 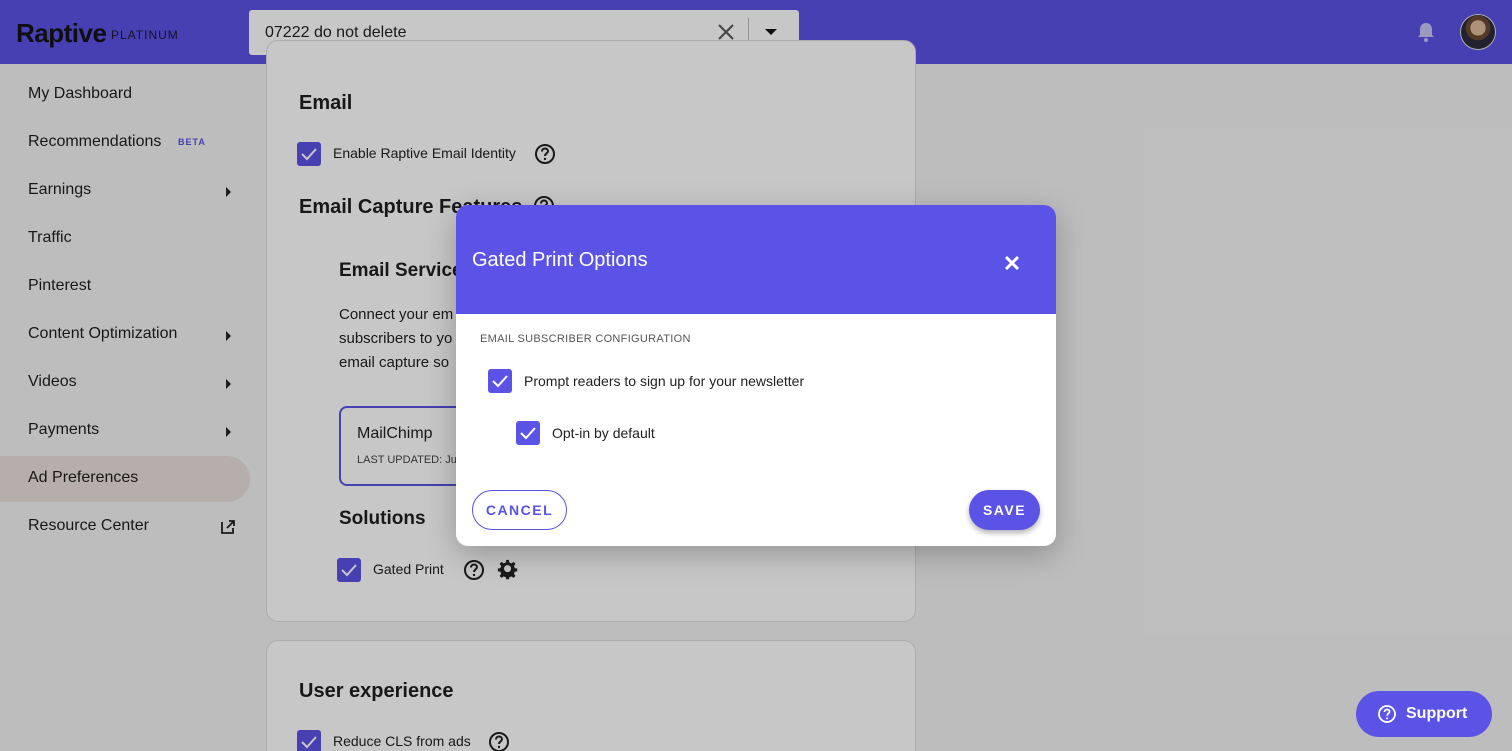 I want to click on cancel-button: CANCEL, so click(x=519, y=510).